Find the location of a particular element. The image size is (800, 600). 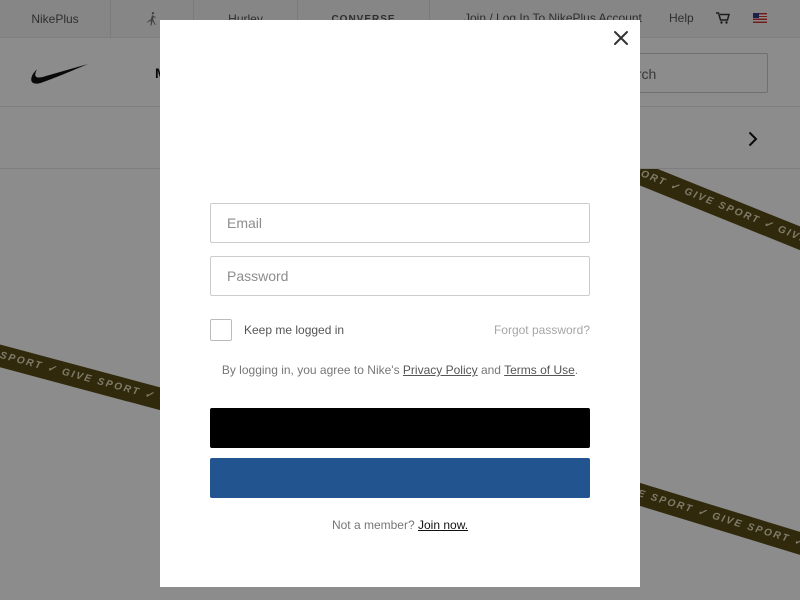

keep-logged-in-checkbox is located at coordinates (221, 330).